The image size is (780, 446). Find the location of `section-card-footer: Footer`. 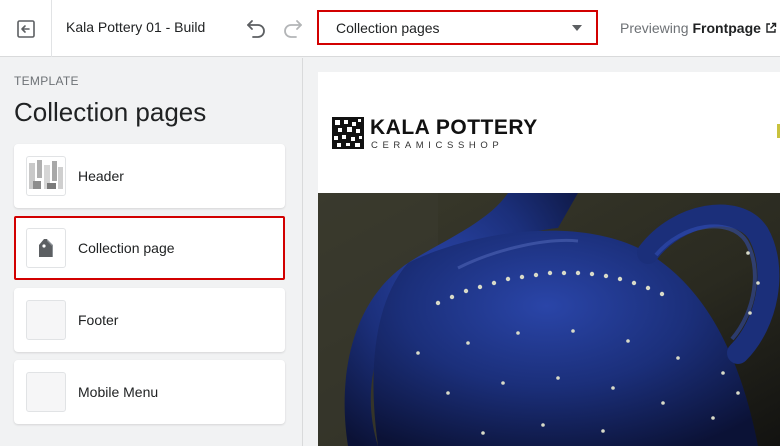

section-card-footer: Footer is located at coordinates (149, 320).